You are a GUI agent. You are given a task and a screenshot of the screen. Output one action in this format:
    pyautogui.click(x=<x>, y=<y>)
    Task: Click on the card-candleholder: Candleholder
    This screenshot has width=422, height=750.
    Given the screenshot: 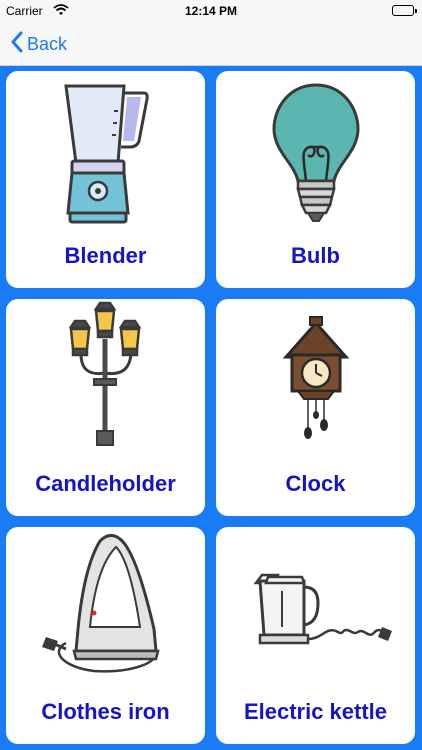 What is the action you would take?
    pyautogui.click(x=105, y=407)
    